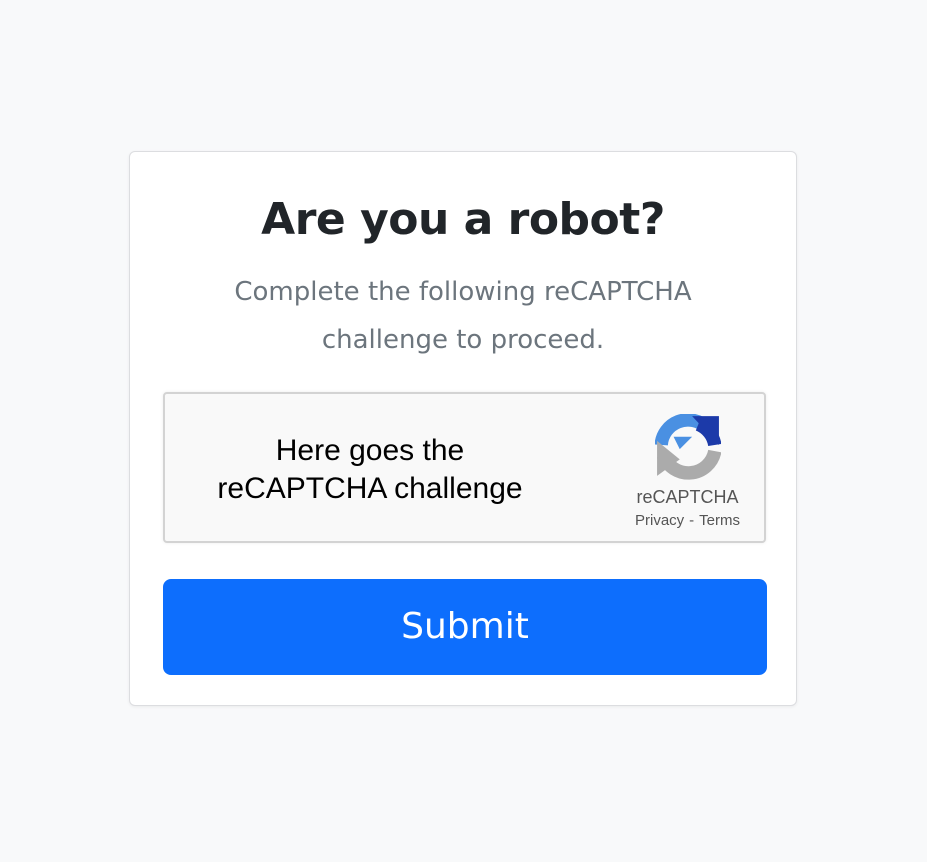 The width and height of the screenshot is (927, 862). I want to click on privacy-link: Privacy, so click(659, 520).